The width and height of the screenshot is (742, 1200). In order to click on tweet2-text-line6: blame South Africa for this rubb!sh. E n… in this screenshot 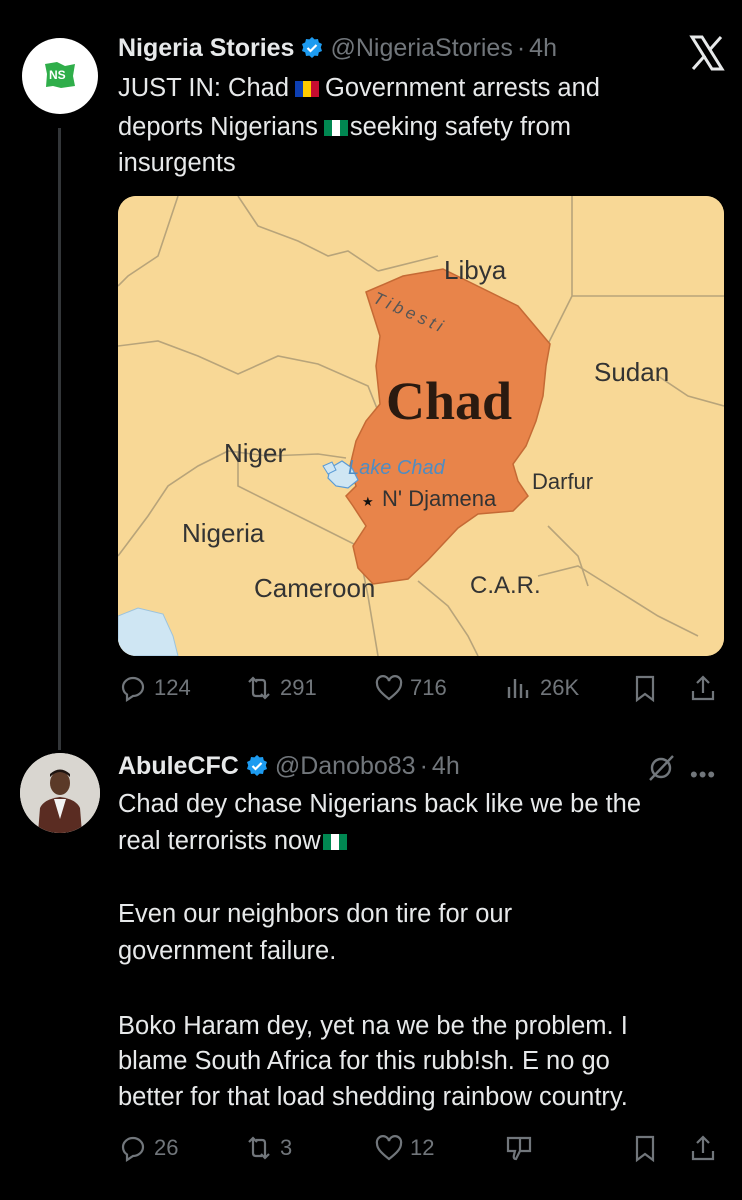, I will do `click(364, 1061)`.